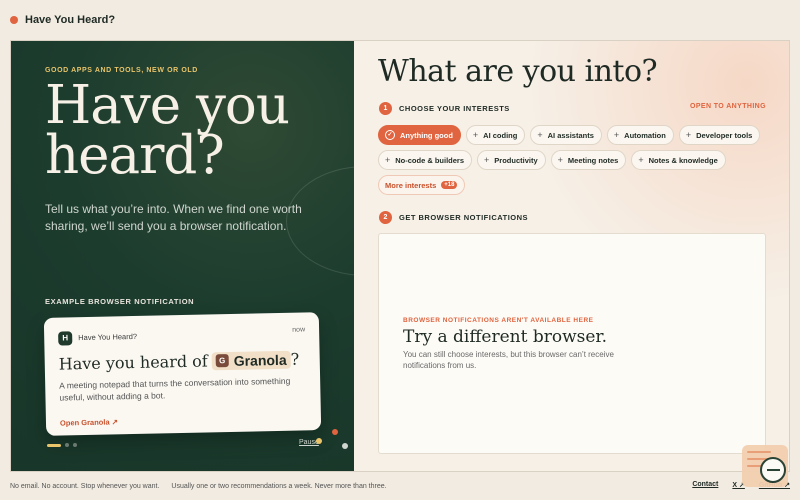 This screenshot has width=800, height=500. What do you see at coordinates (295, 359) in the screenshot?
I see `notification-headline-suffix: ?` at bounding box center [295, 359].